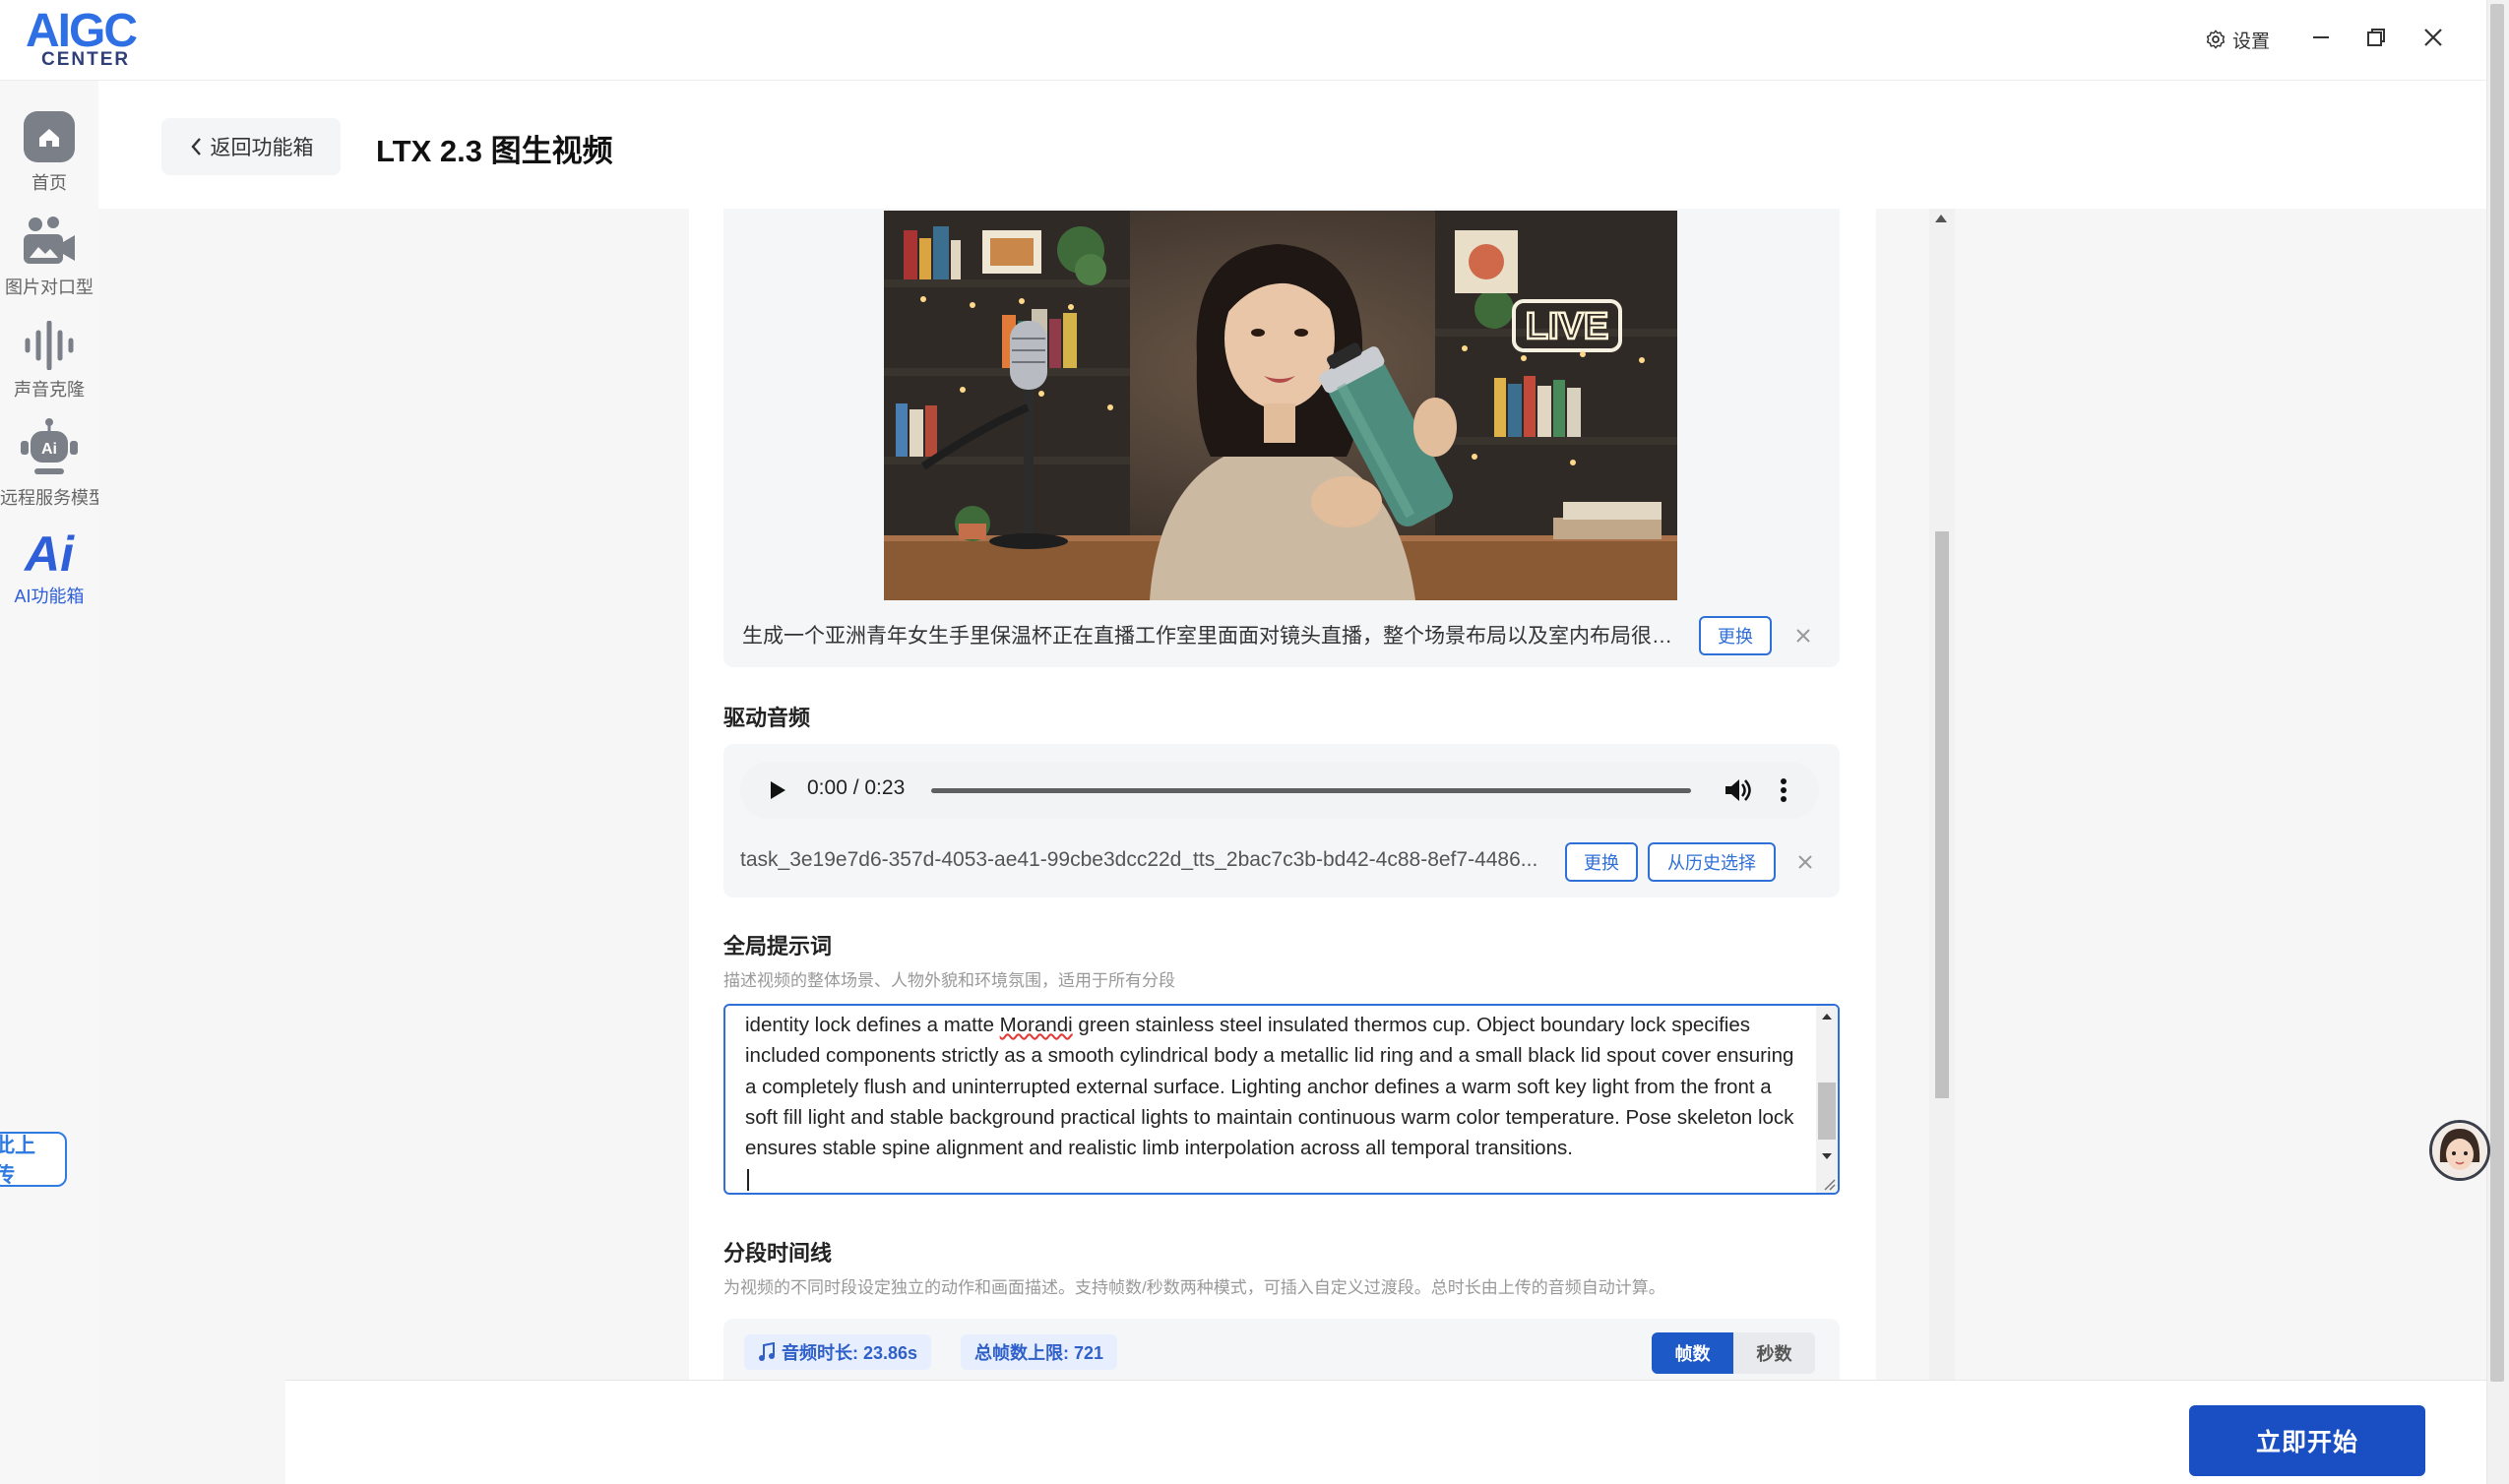 This screenshot has width=2509, height=1484. I want to click on nav-item-voice-clone: 声音克隆, so click(49, 361).